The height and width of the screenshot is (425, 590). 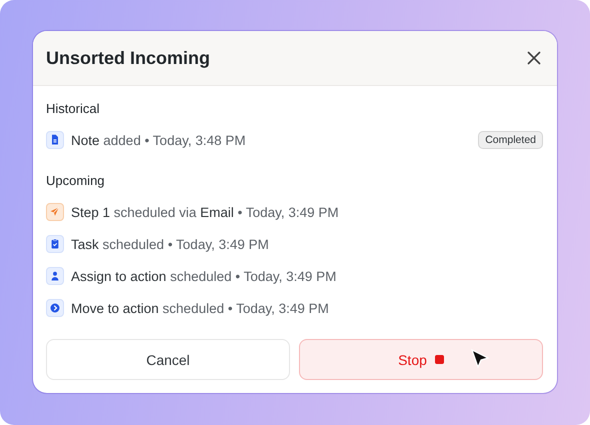 What do you see at coordinates (128, 58) in the screenshot?
I see `dialog-title: Unsorted Incoming` at bounding box center [128, 58].